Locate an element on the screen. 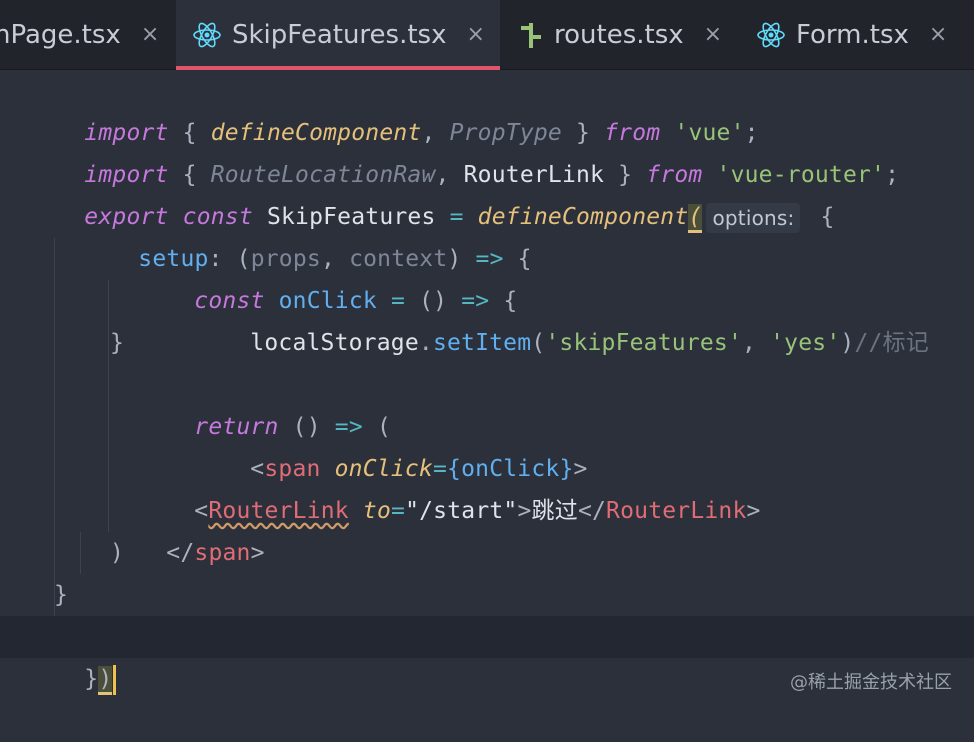 The width and height of the screenshot is (974, 742). tab-routes: routes.tsx × is located at coordinates (629, 34).